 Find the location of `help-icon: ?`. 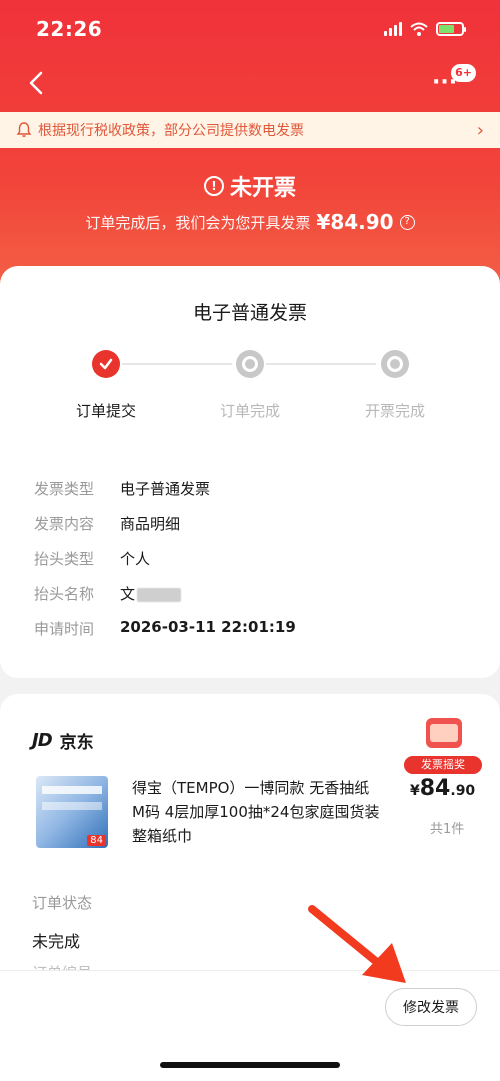

help-icon: ? is located at coordinates (407, 222).